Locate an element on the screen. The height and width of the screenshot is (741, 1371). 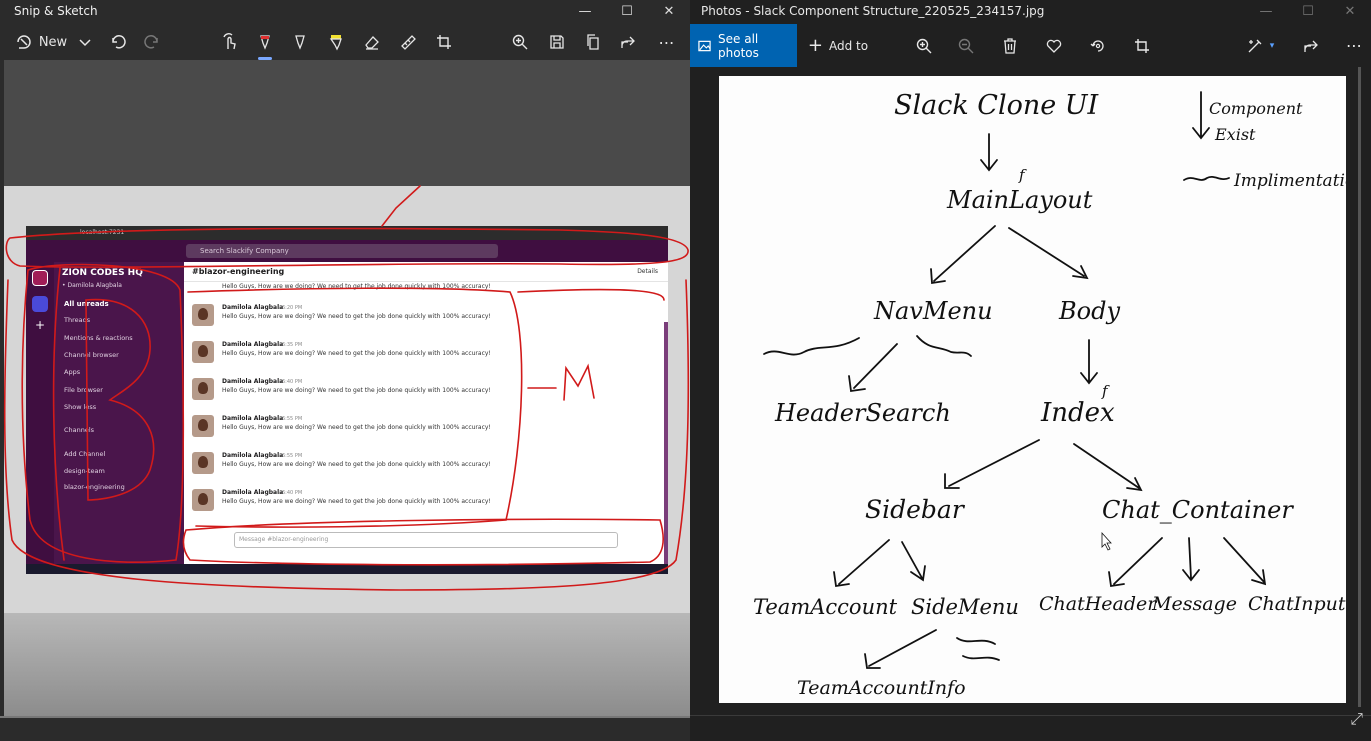
crop-icon is located at coordinates (444, 42).